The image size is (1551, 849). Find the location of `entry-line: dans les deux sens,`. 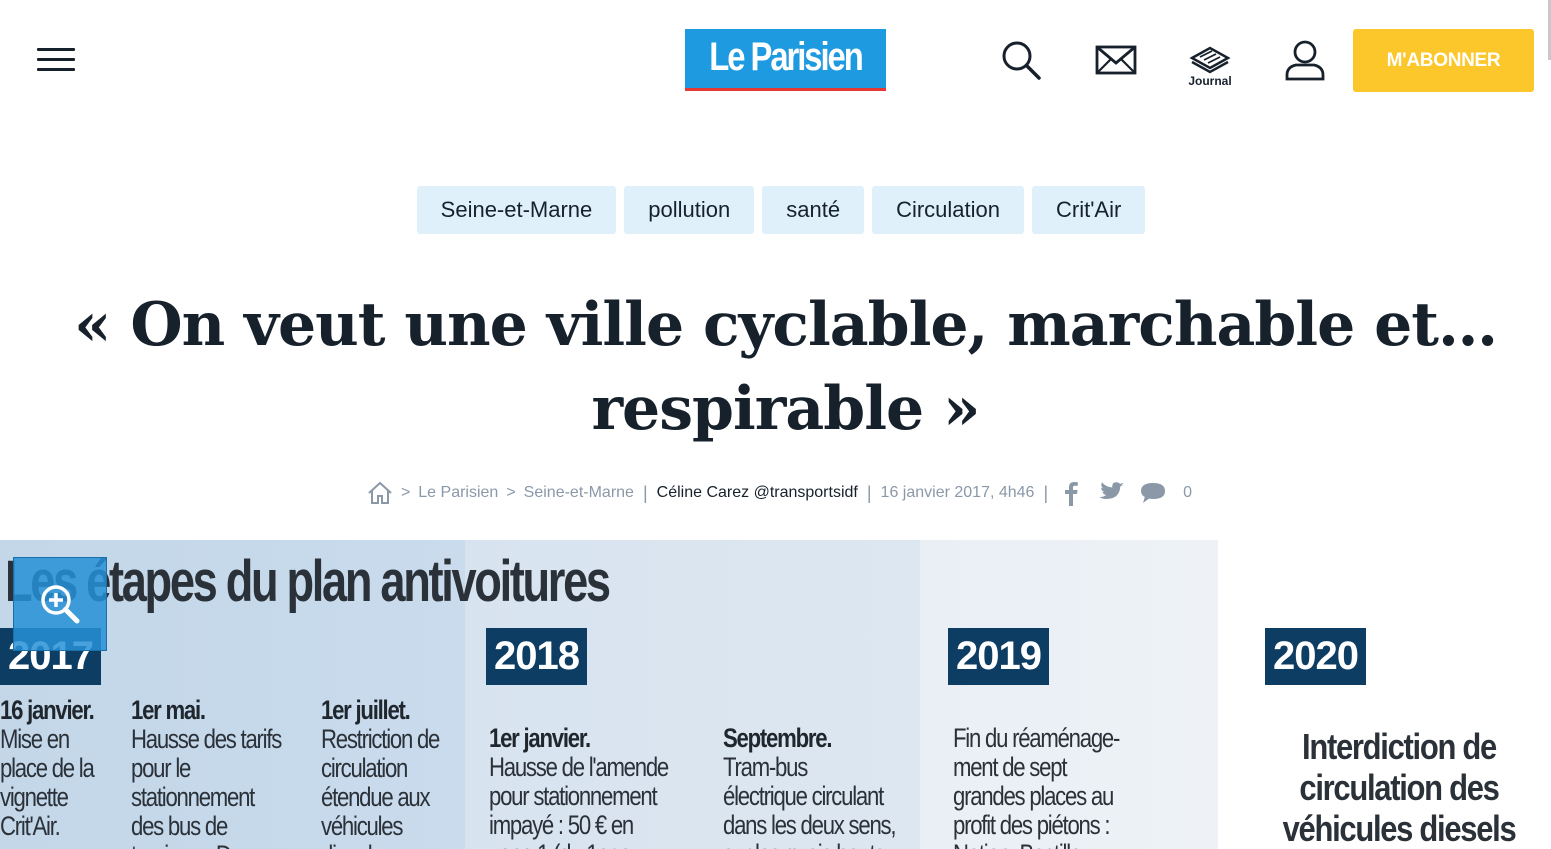

entry-line: dans les deux sens, is located at coordinates (810, 825).